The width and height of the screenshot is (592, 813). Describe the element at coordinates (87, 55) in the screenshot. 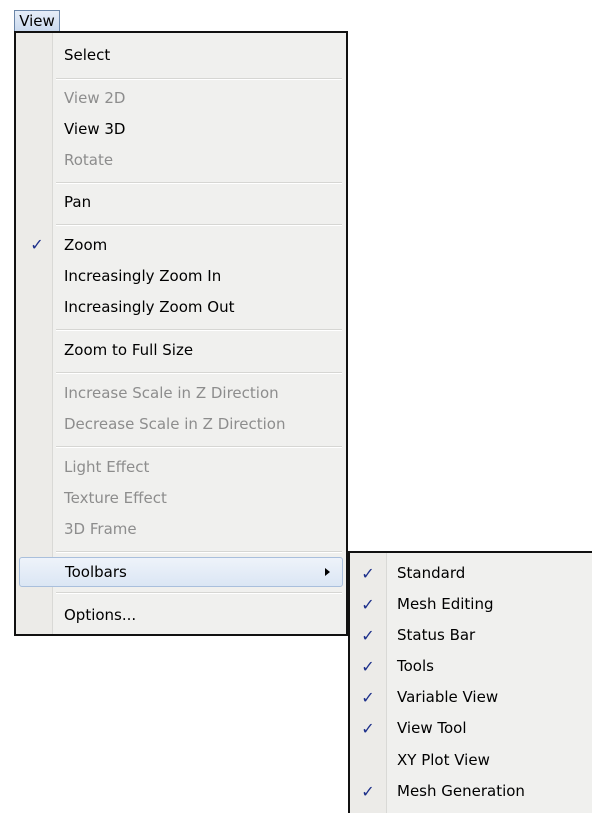

I see `menu-item-label: Select` at that location.